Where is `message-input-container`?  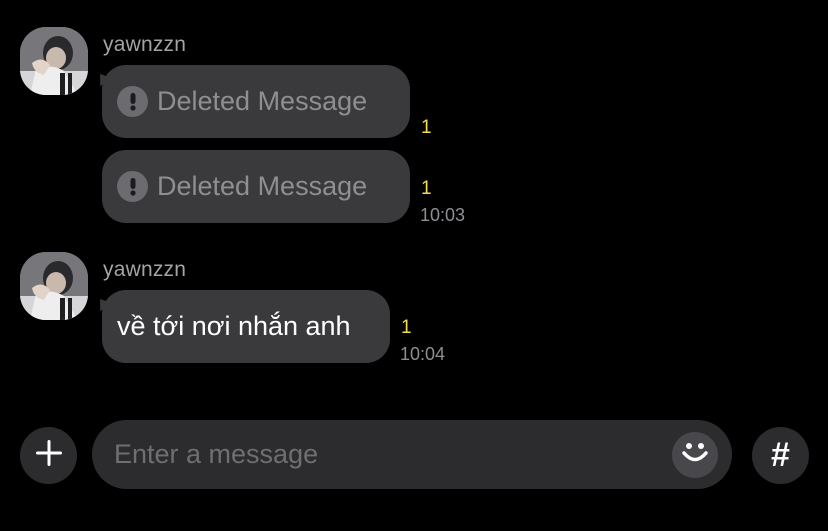 message-input-container is located at coordinates (412, 454).